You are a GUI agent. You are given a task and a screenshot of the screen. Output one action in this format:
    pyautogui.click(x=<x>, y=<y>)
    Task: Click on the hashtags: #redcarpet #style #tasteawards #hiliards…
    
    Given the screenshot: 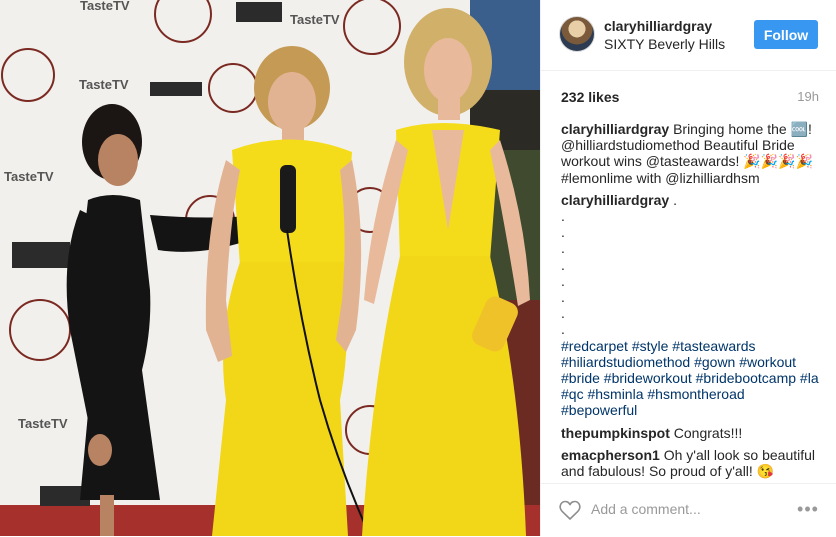 What is the action you would take?
    pyautogui.click(x=690, y=378)
    